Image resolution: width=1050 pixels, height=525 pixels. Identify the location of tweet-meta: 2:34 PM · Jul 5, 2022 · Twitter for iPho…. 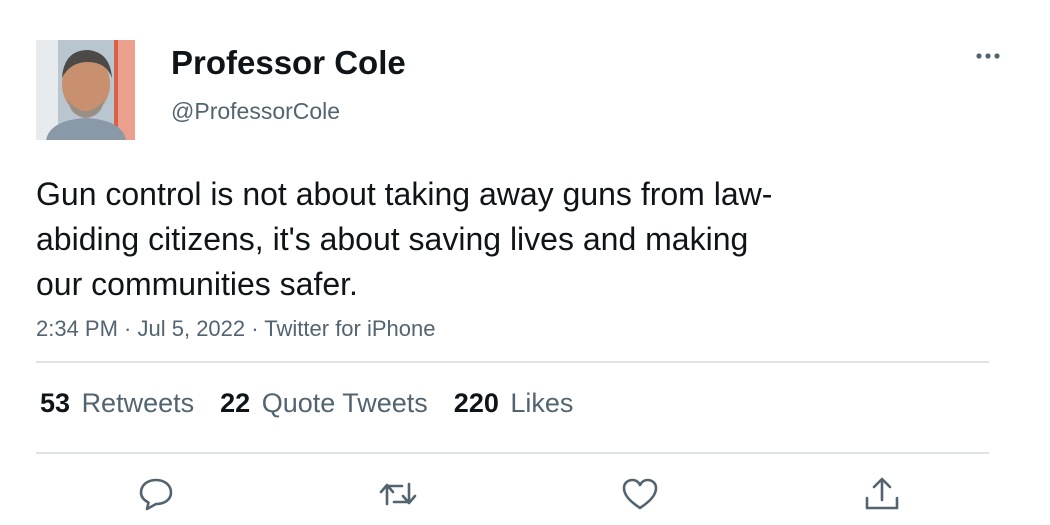
(235, 329).